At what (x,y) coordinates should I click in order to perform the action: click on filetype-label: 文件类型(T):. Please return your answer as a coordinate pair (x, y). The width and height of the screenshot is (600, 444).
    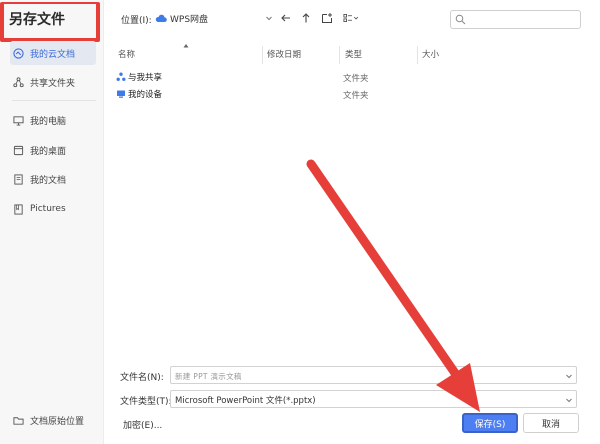
    Looking at the image, I should click on (146, 402).